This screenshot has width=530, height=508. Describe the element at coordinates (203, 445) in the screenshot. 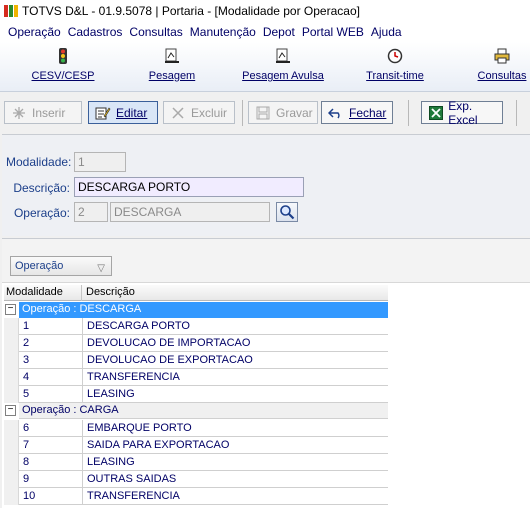

I see `table-row: 7 SAIDA PARA EXPORTACAO` at that location.